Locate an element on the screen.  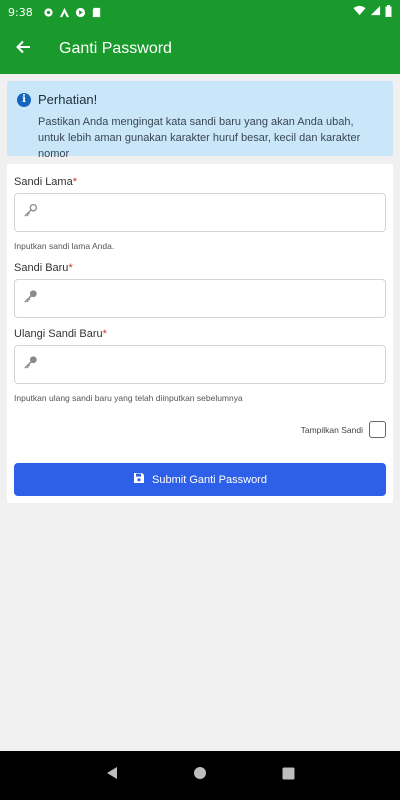
app-bar: Ganti Password is located at coordinates (200, 49).